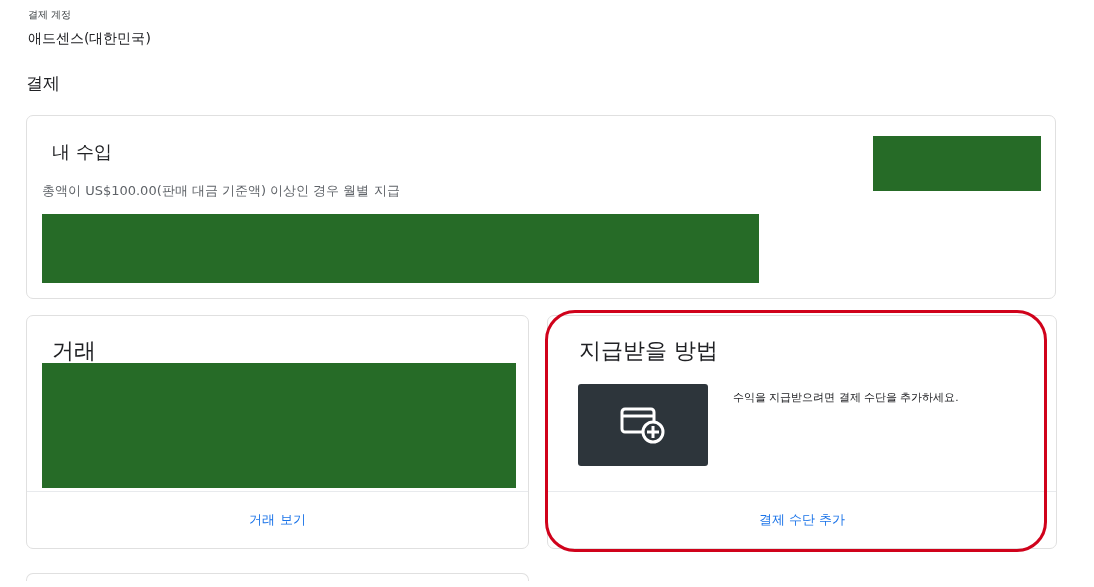  I want to click on account-label: 결제 계정, so click(50, 15).